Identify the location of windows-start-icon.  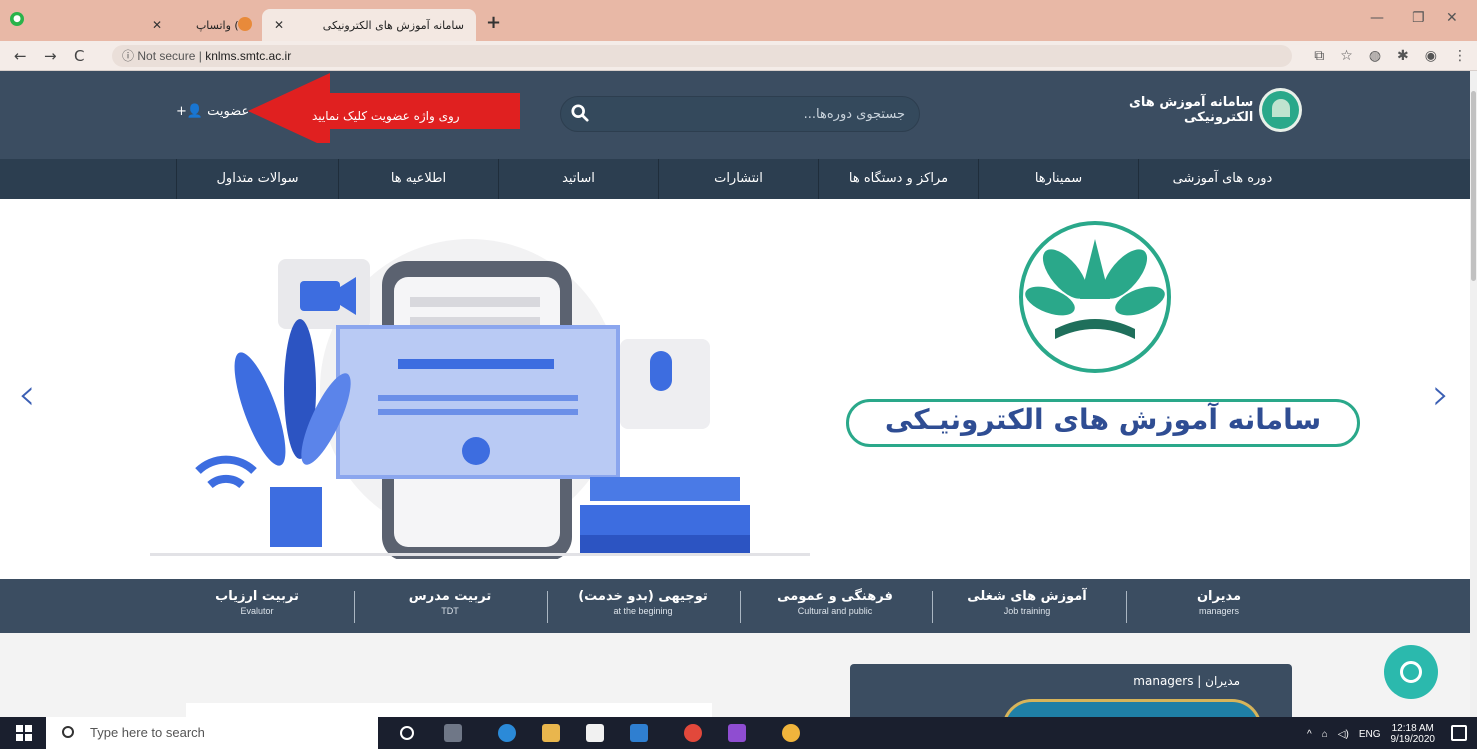
(24, 733).